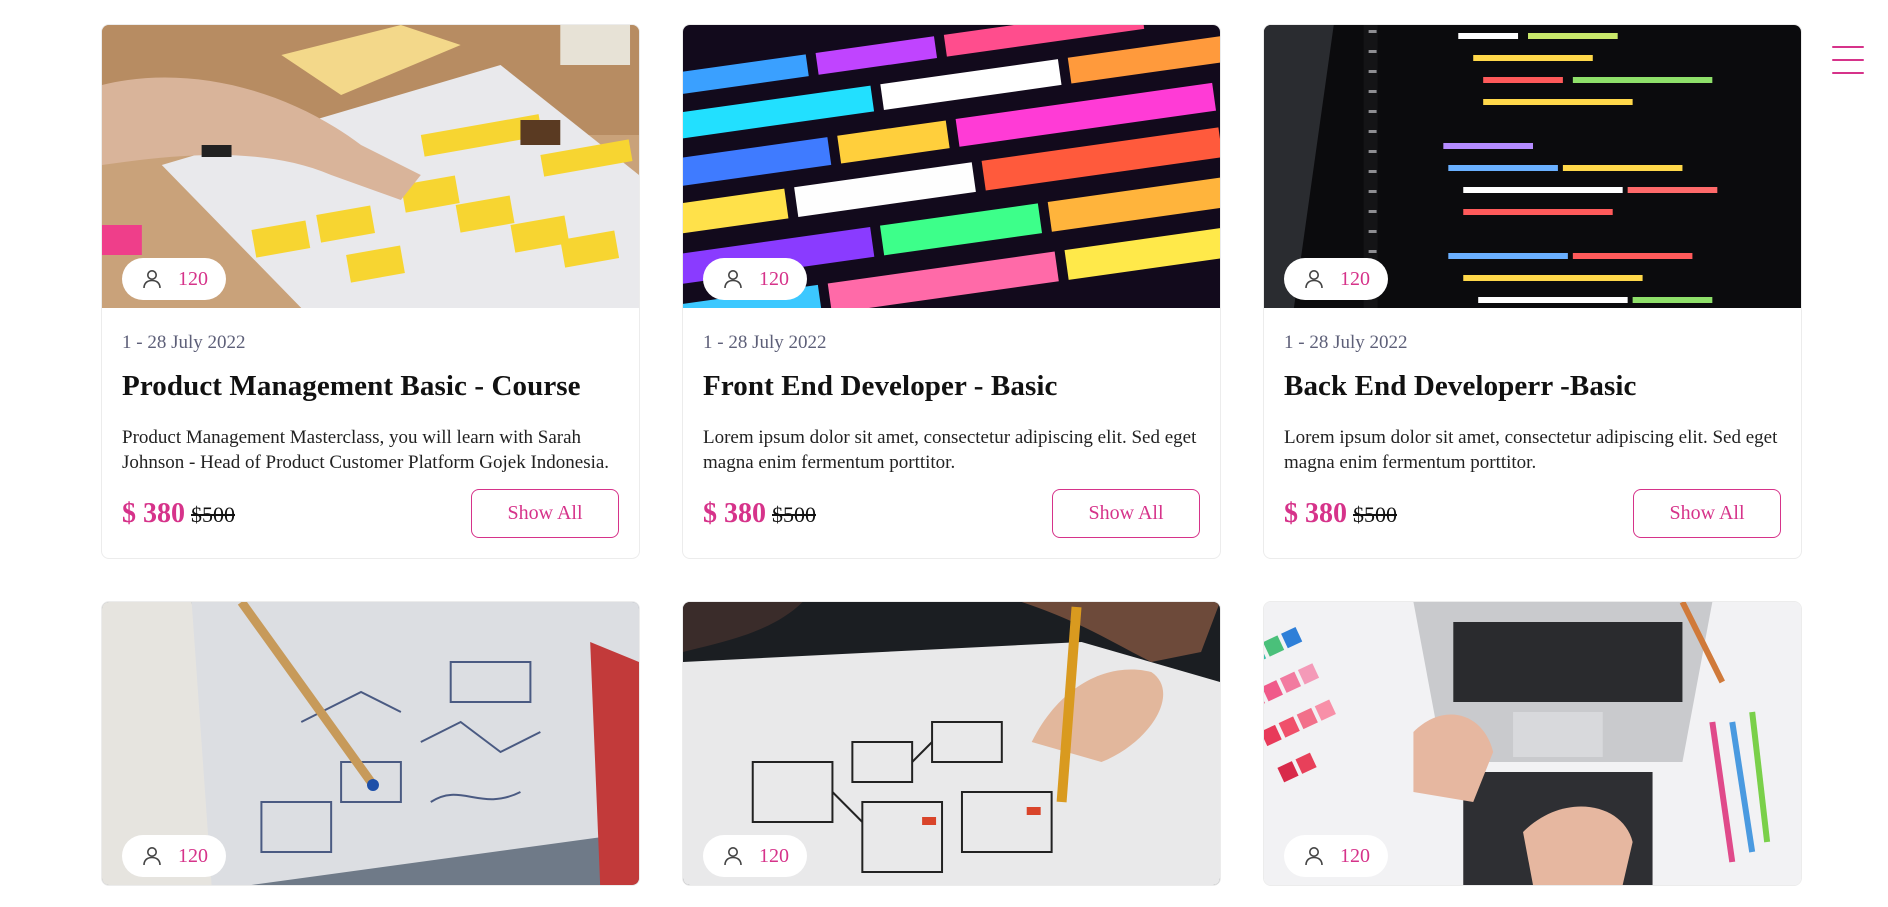  Describe the element at coordinates (1532, 166) in the screenshot. I see `course-image-python-monitor: 120` at that location.